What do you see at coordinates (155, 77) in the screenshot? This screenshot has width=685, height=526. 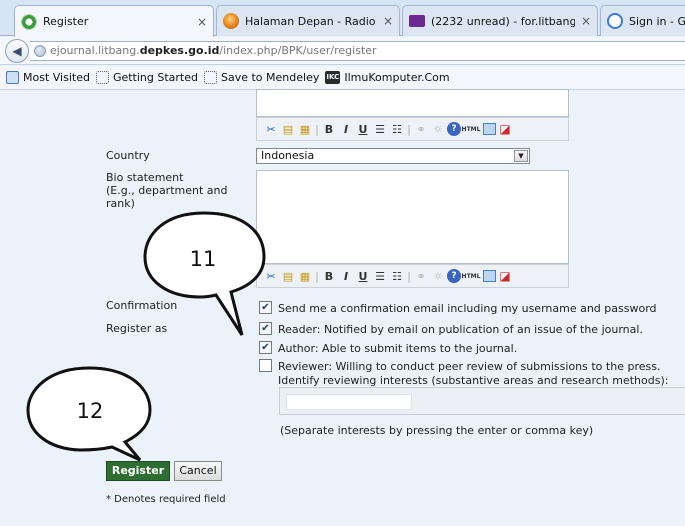 I see `bookmark-label: Getting Started` at bounding box center [155, 77].